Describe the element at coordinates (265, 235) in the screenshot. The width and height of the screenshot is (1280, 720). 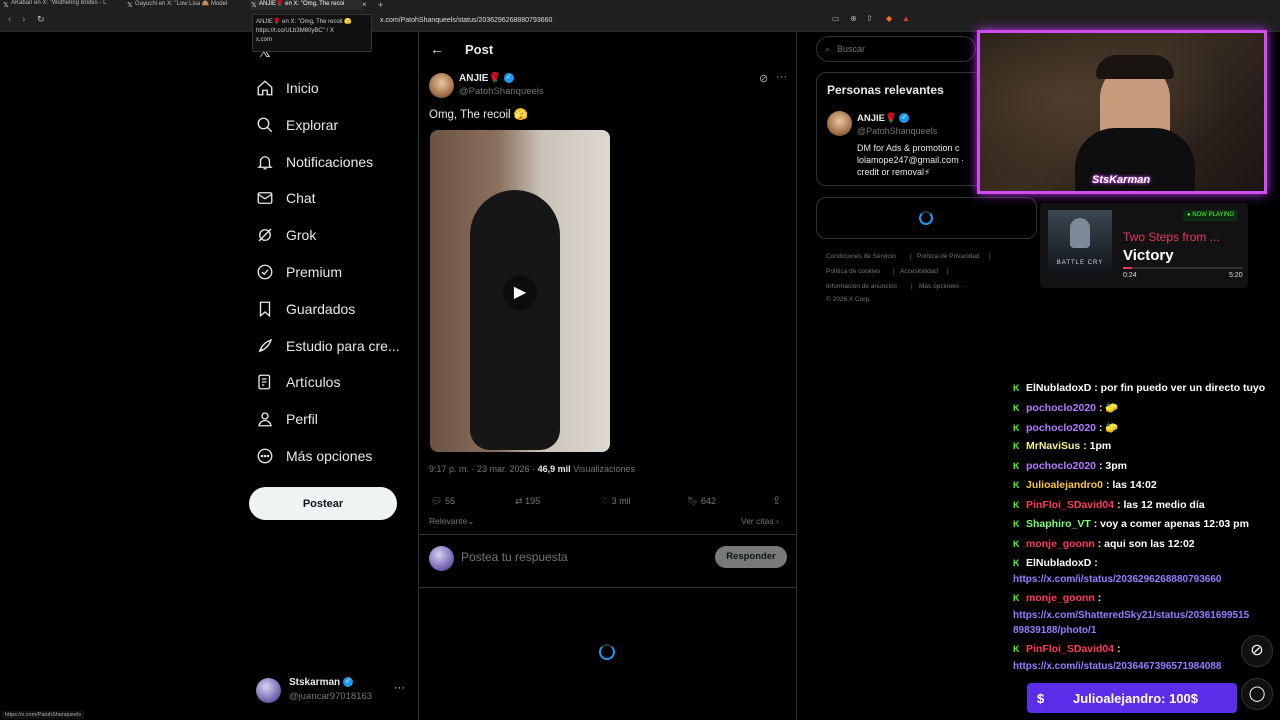
I see `grok-icon` at that location.